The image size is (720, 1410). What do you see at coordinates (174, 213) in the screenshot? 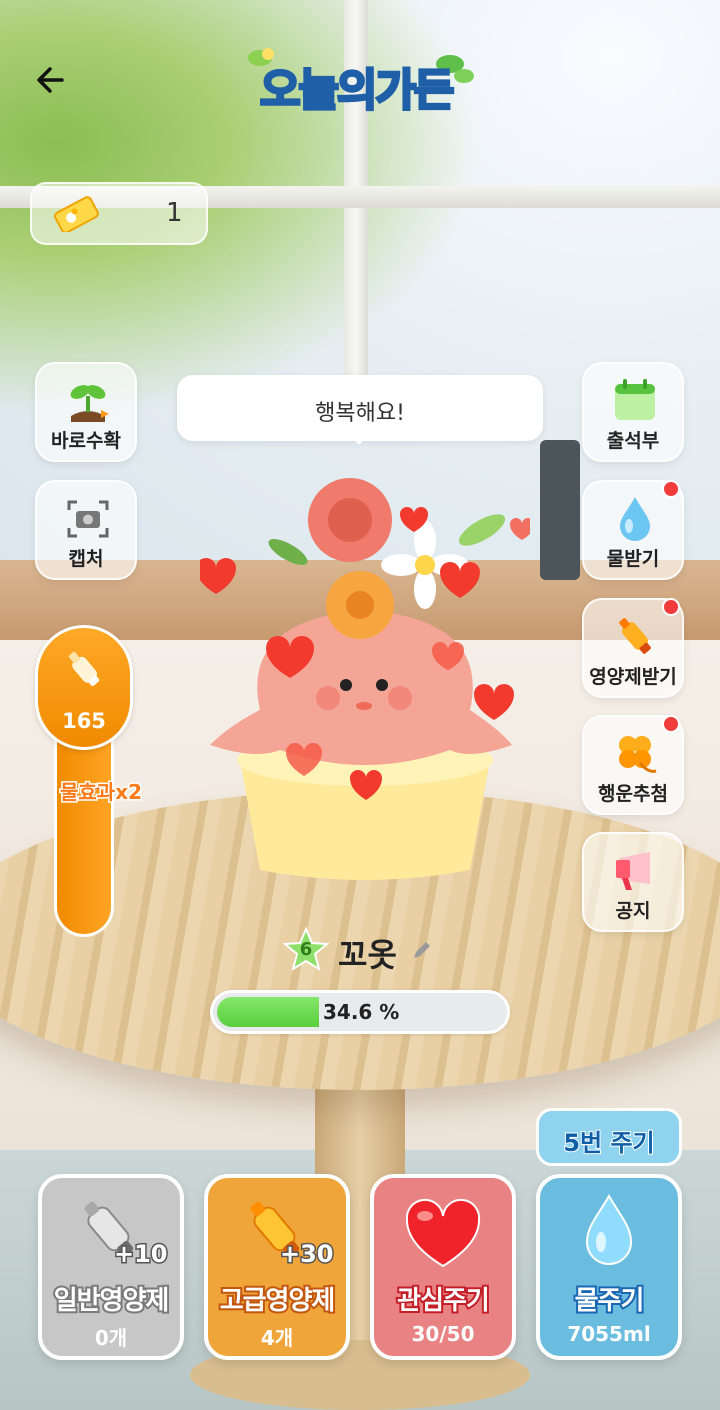
I see `ticket-count: 1` at bounding box center [174, 213].